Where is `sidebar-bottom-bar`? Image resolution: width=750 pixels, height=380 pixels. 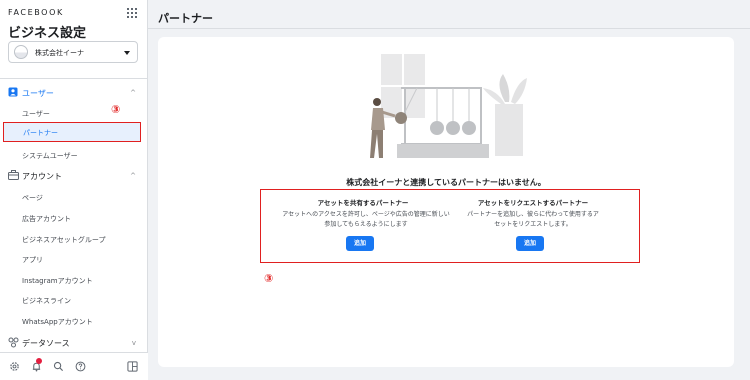
sidebar-bottom-bar is located at coordinates (74, 366).